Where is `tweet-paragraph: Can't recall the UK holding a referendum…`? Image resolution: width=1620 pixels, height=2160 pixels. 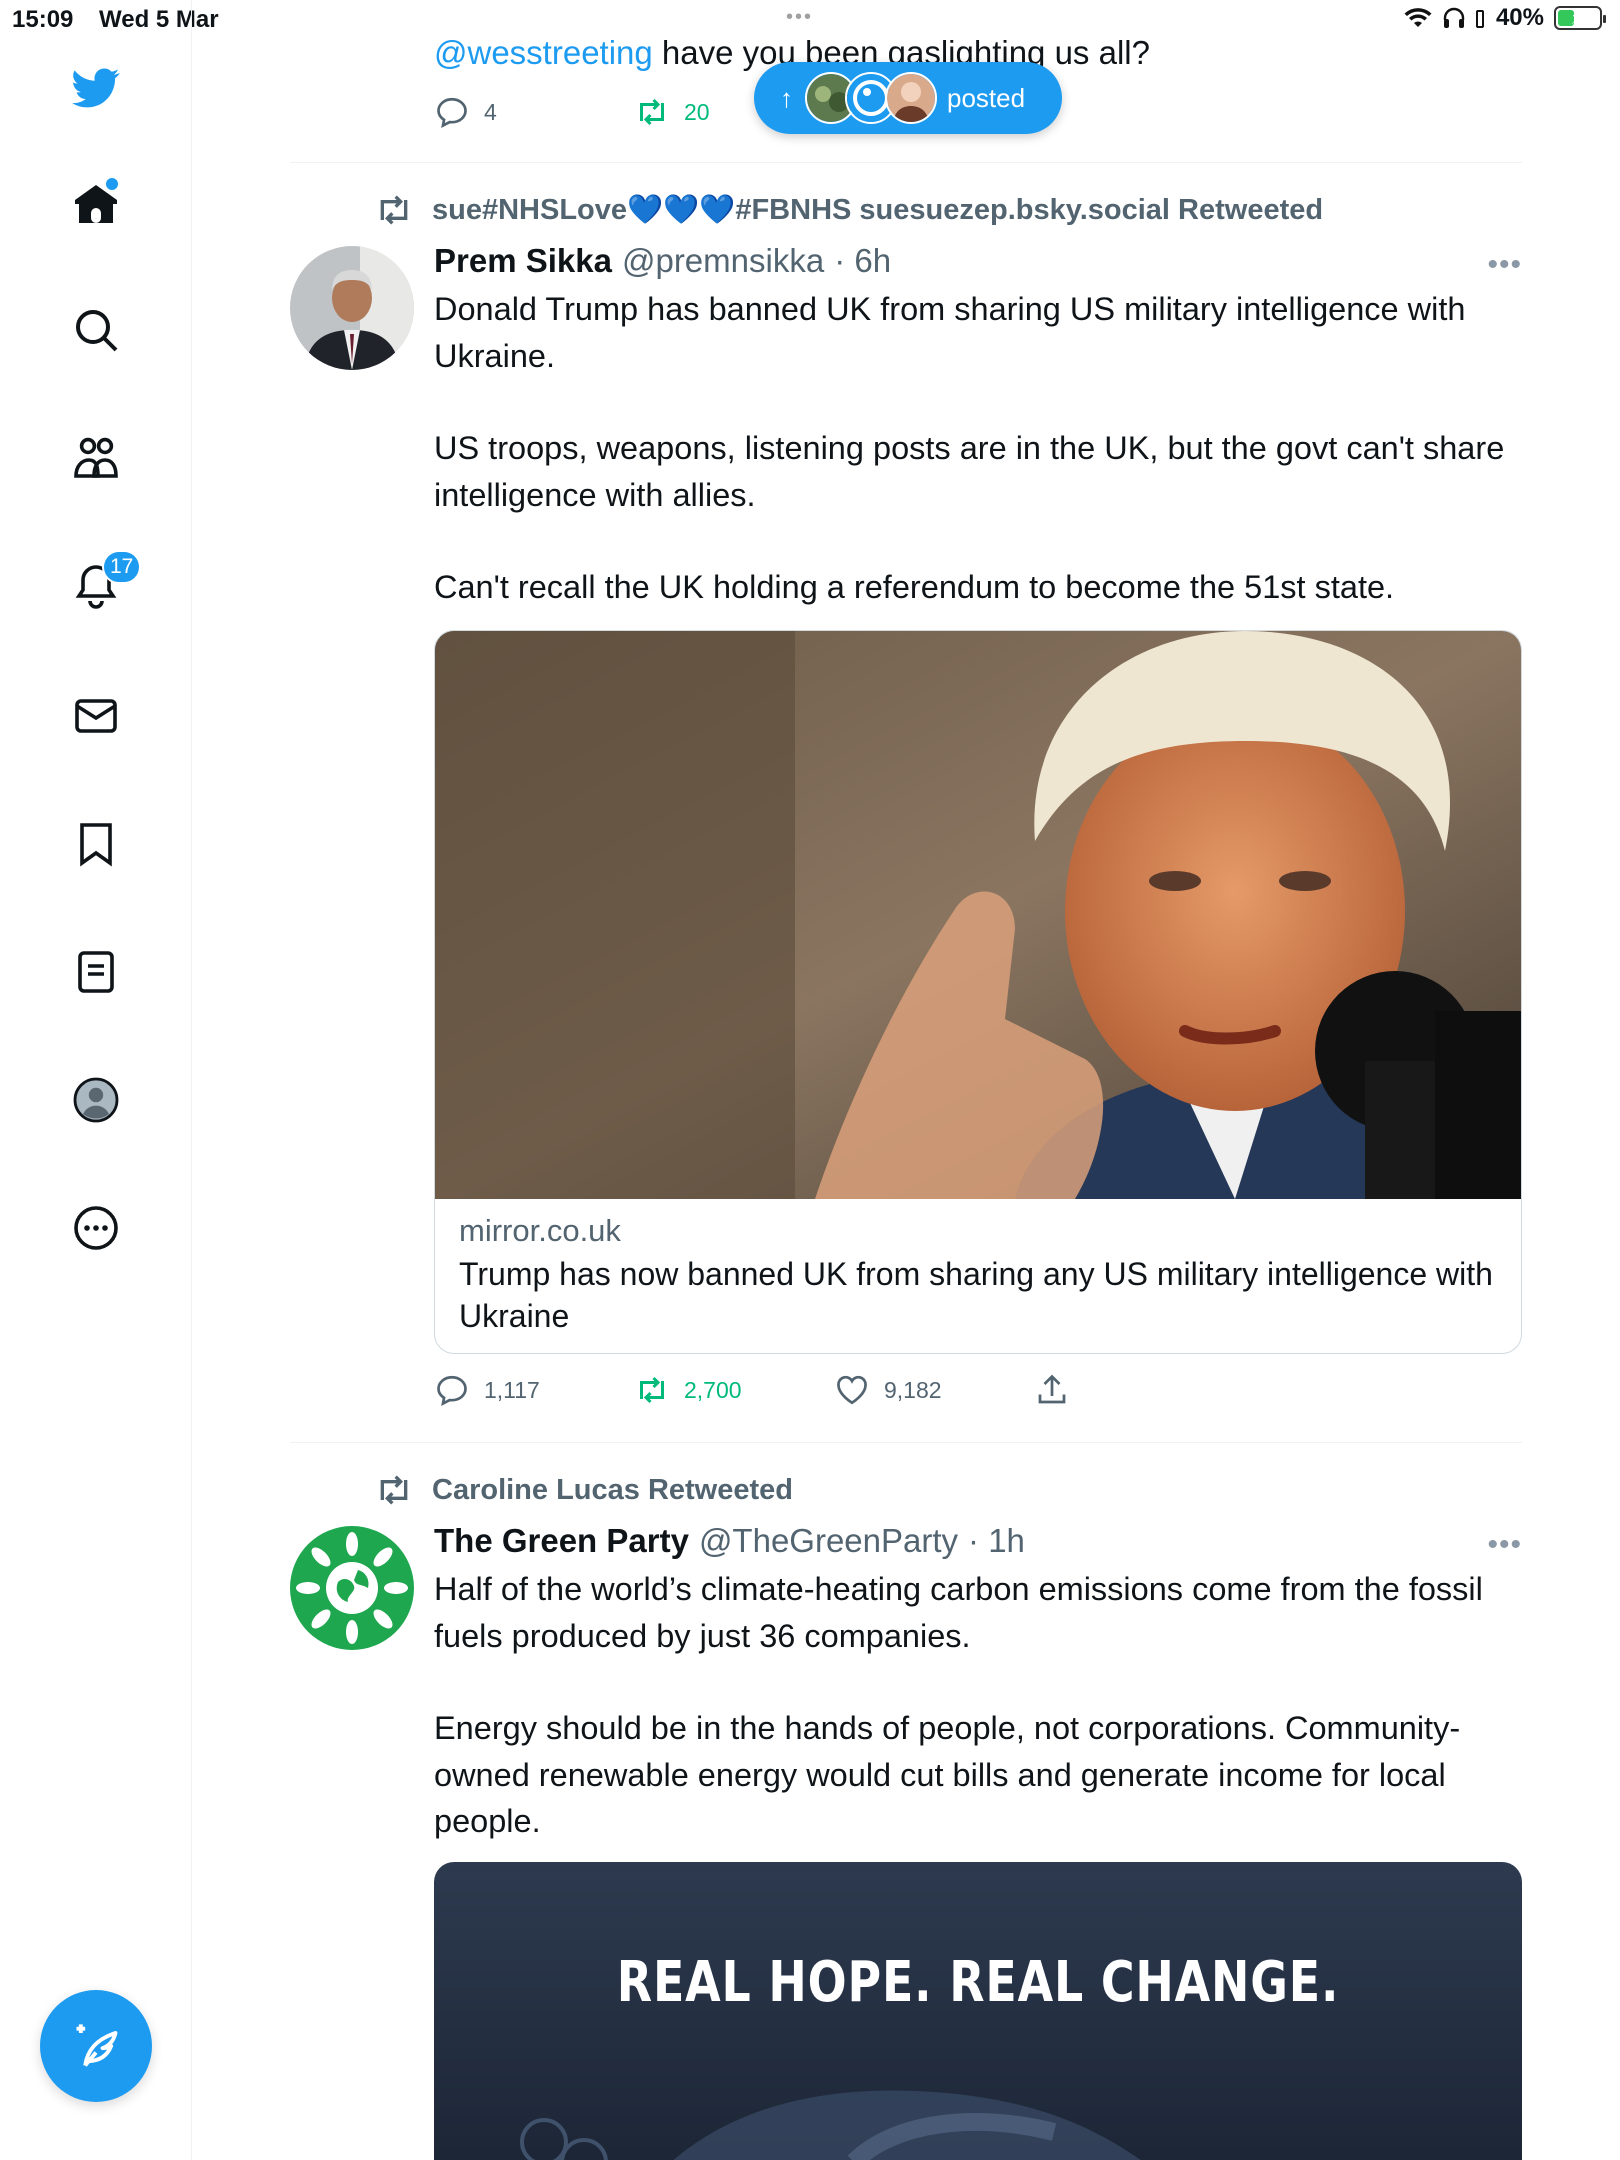 tweet-paragraph: Can't recall the UK holding a referendum… is located at coordinates (914, 587).